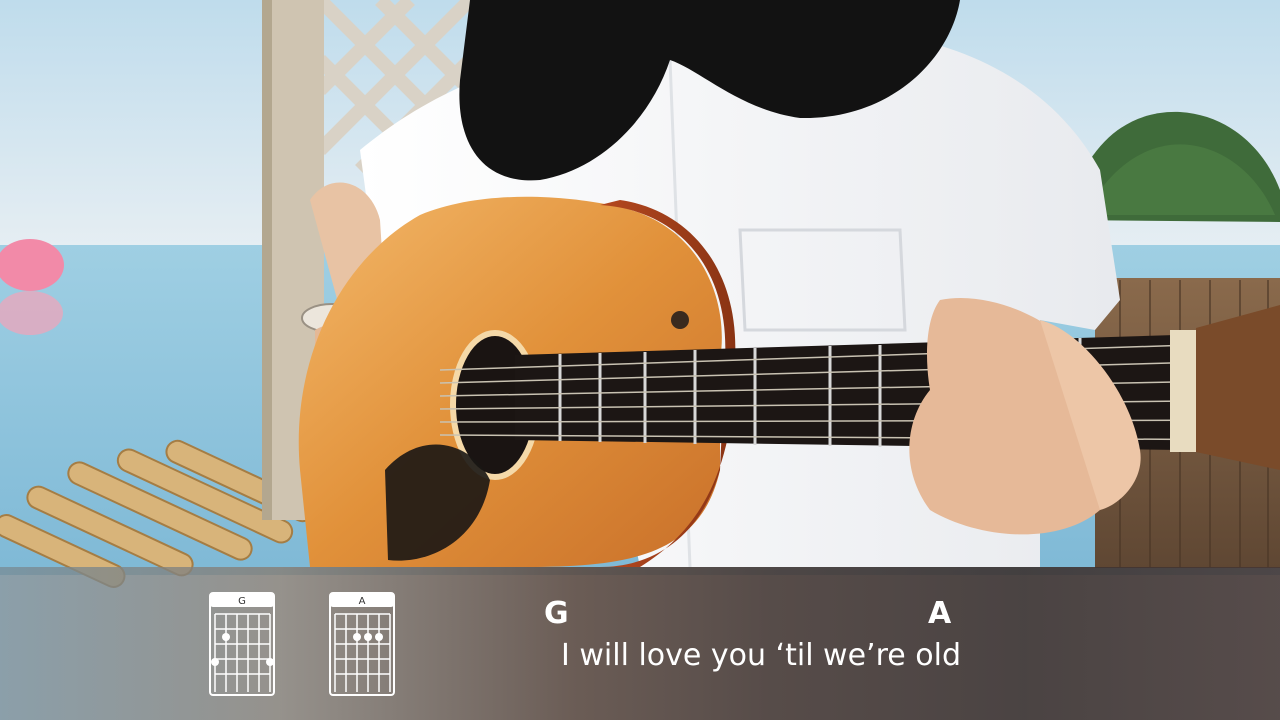  What do you see at coordinates (362, 644) in the screenshot?
I see `chord-diagram-a: A` at bounding box center [362, 644].